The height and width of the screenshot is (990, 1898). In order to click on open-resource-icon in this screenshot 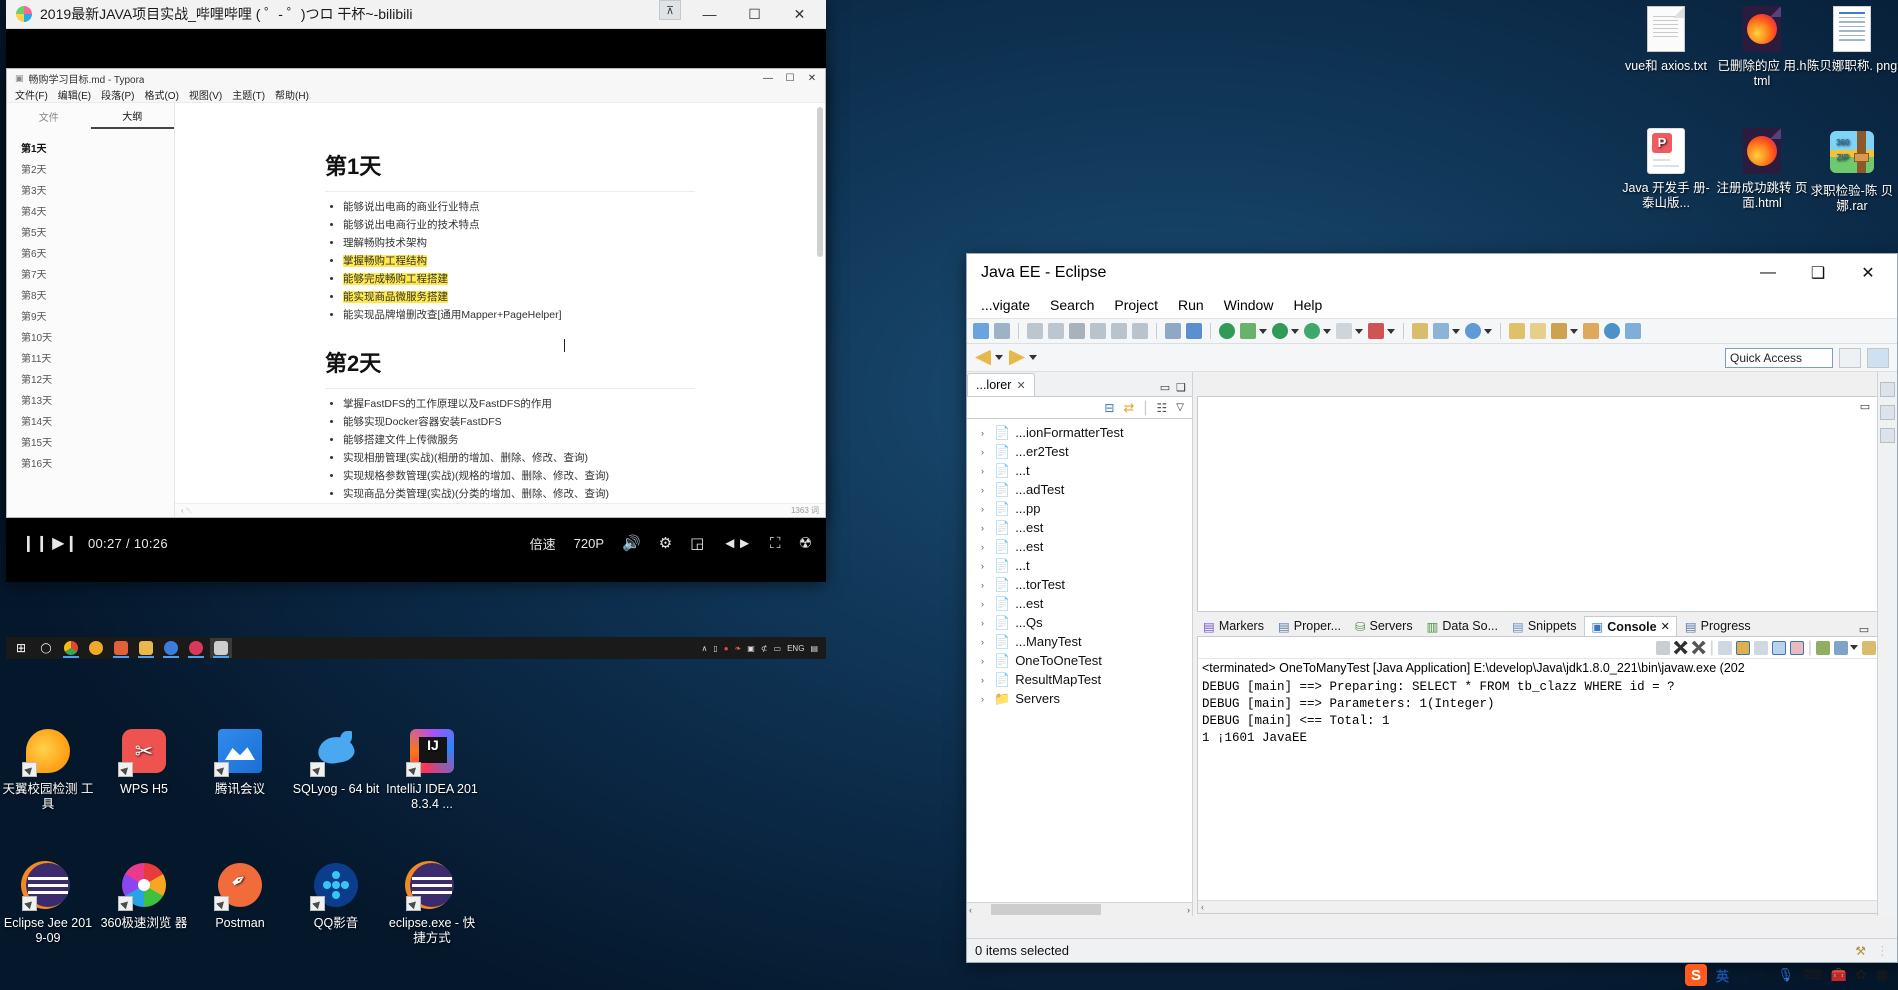, I will do `click(1538, 331)`.